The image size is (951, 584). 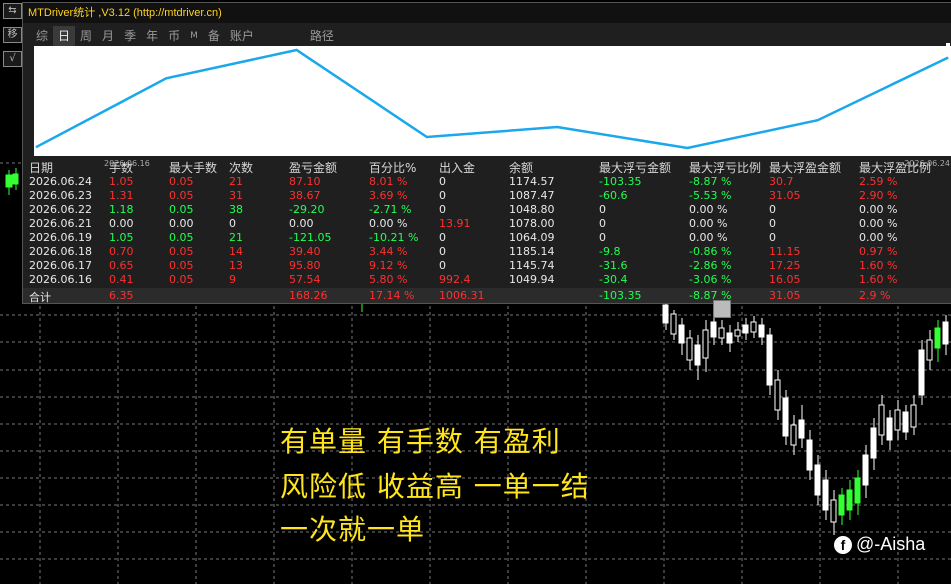 I want to click on tab-day: 日, so click(x=64, y=36).